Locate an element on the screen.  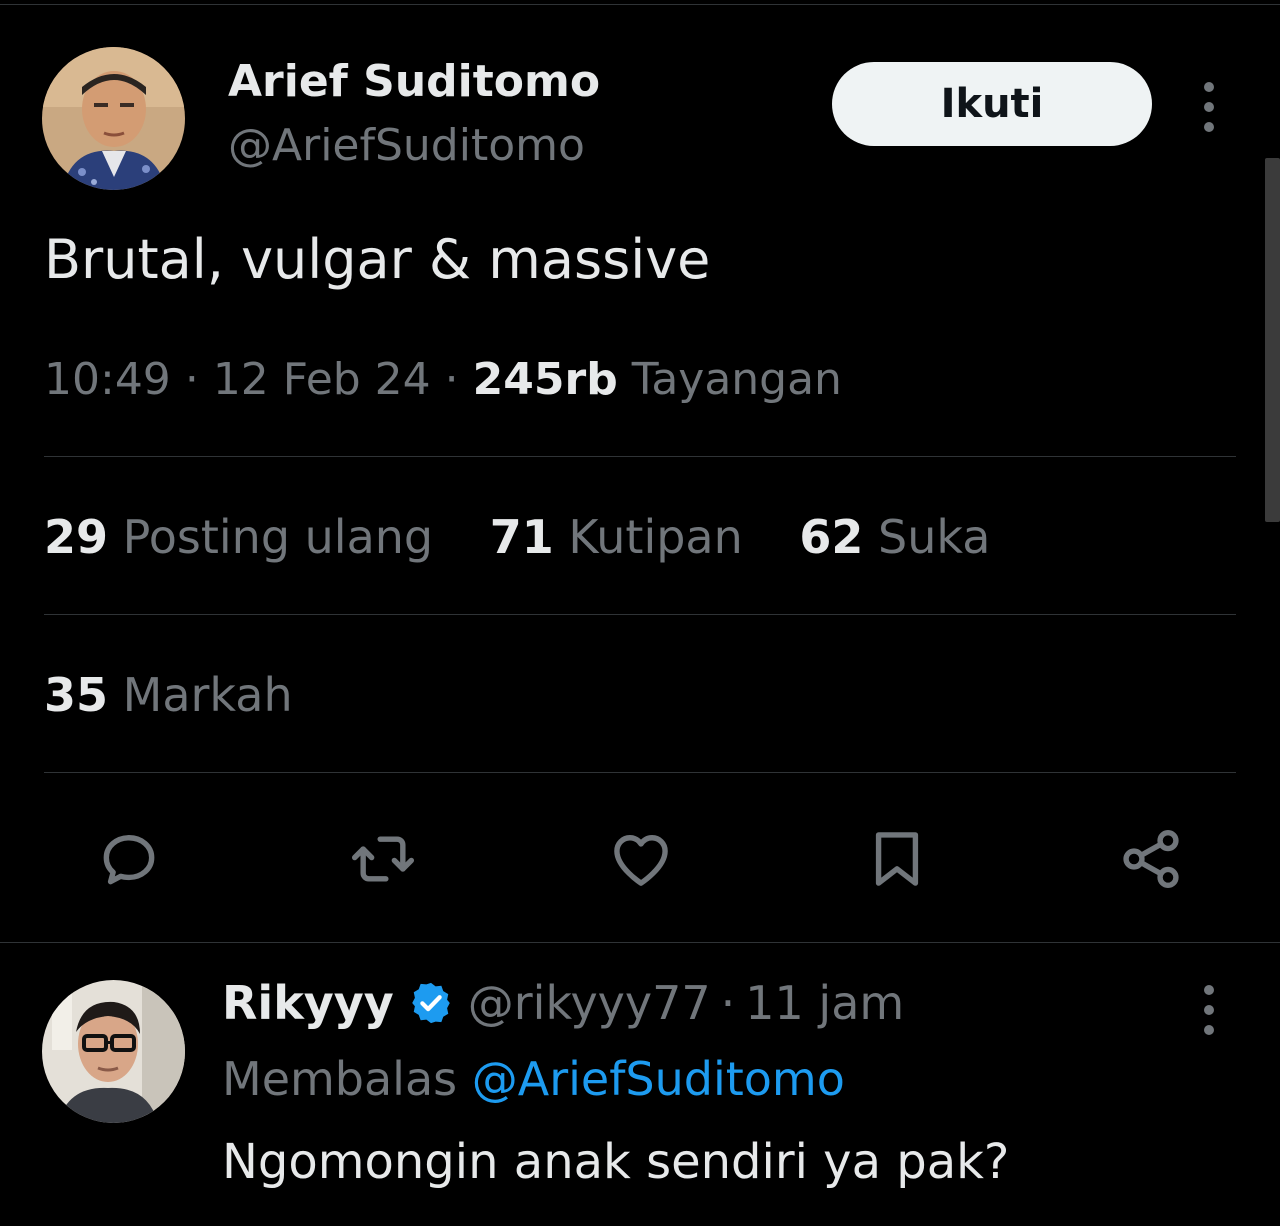
engagement-stats: 29 Posting ulang 71 Kutipan 62 Suka is located at coordinates (538, 537).